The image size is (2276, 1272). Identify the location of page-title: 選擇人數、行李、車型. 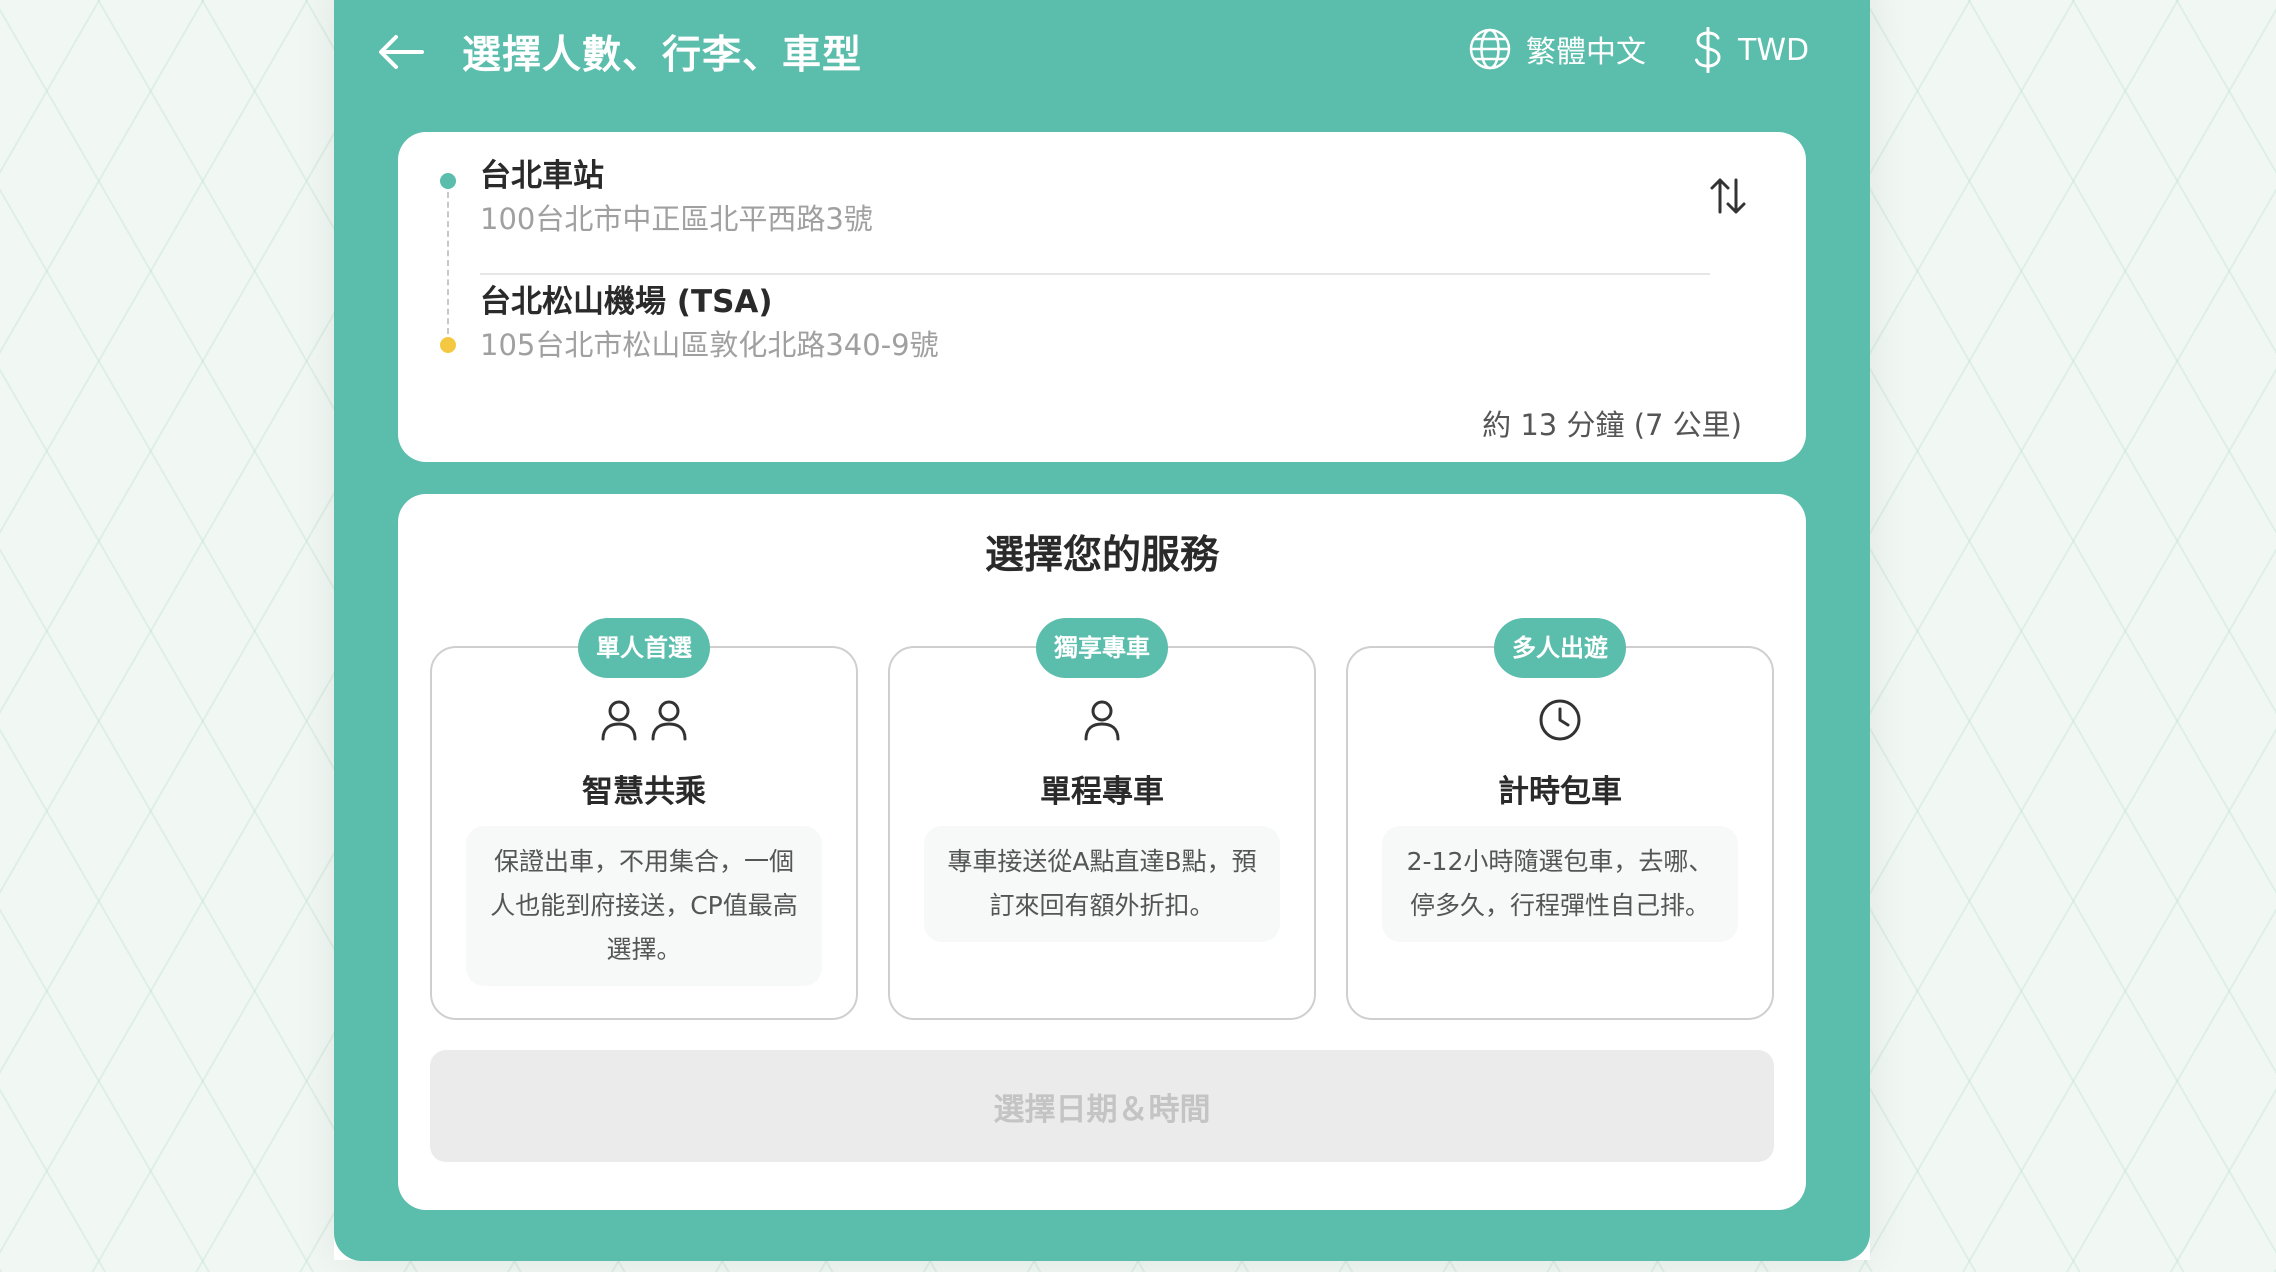
(662, 55).